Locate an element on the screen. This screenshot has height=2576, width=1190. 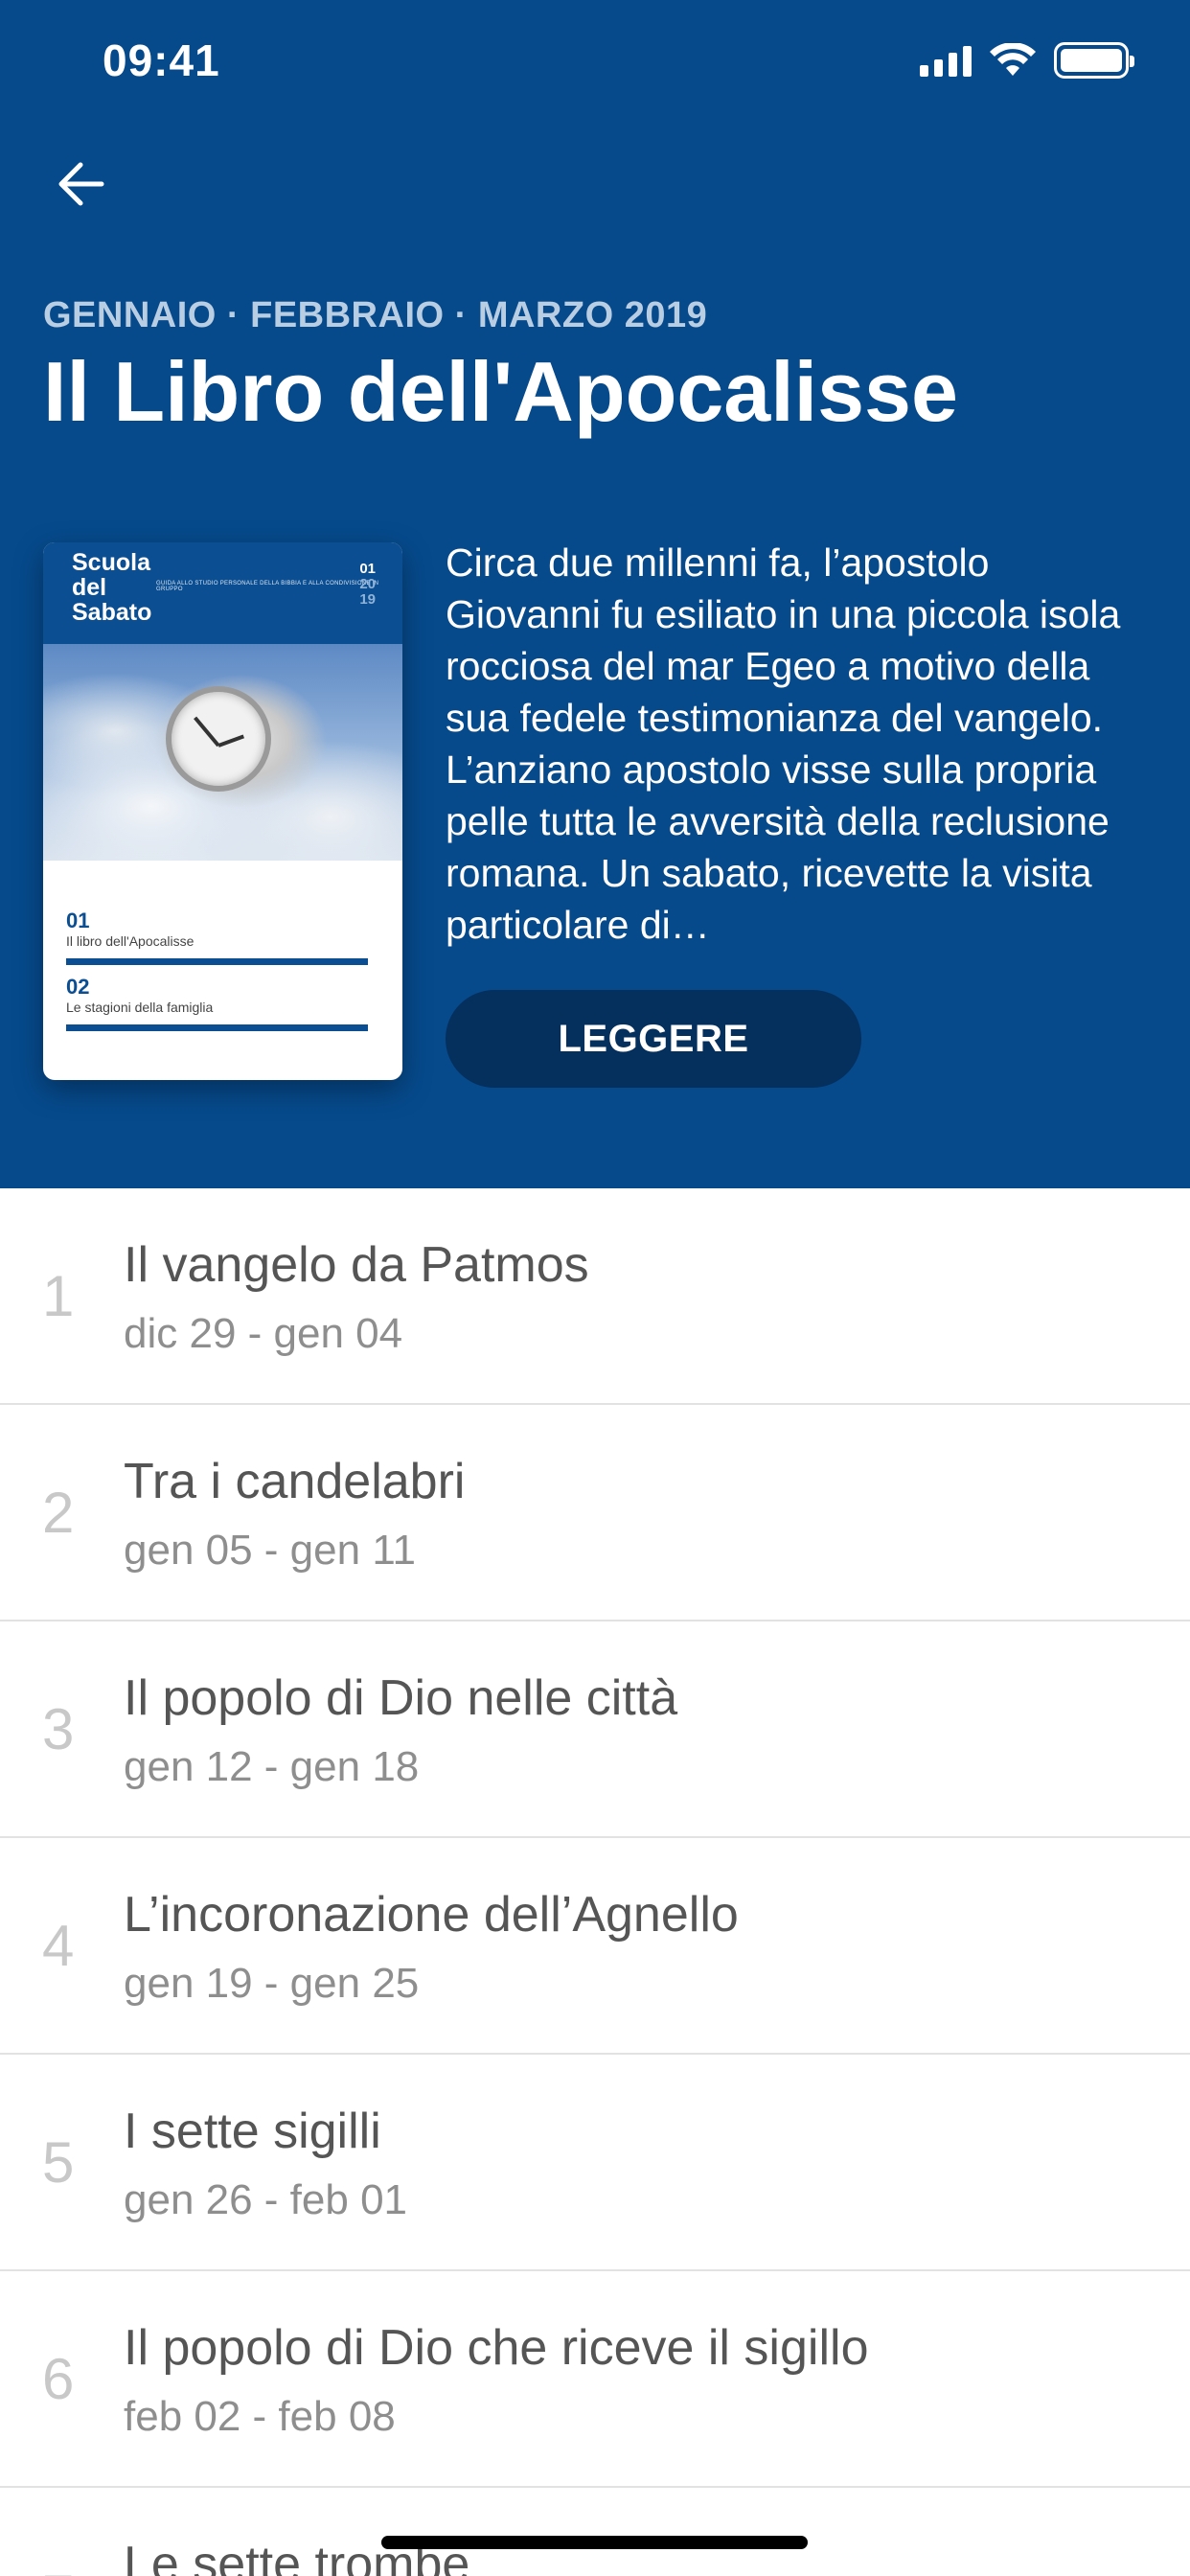
lesson-number: 2 is located at coordinates (59, 1513).